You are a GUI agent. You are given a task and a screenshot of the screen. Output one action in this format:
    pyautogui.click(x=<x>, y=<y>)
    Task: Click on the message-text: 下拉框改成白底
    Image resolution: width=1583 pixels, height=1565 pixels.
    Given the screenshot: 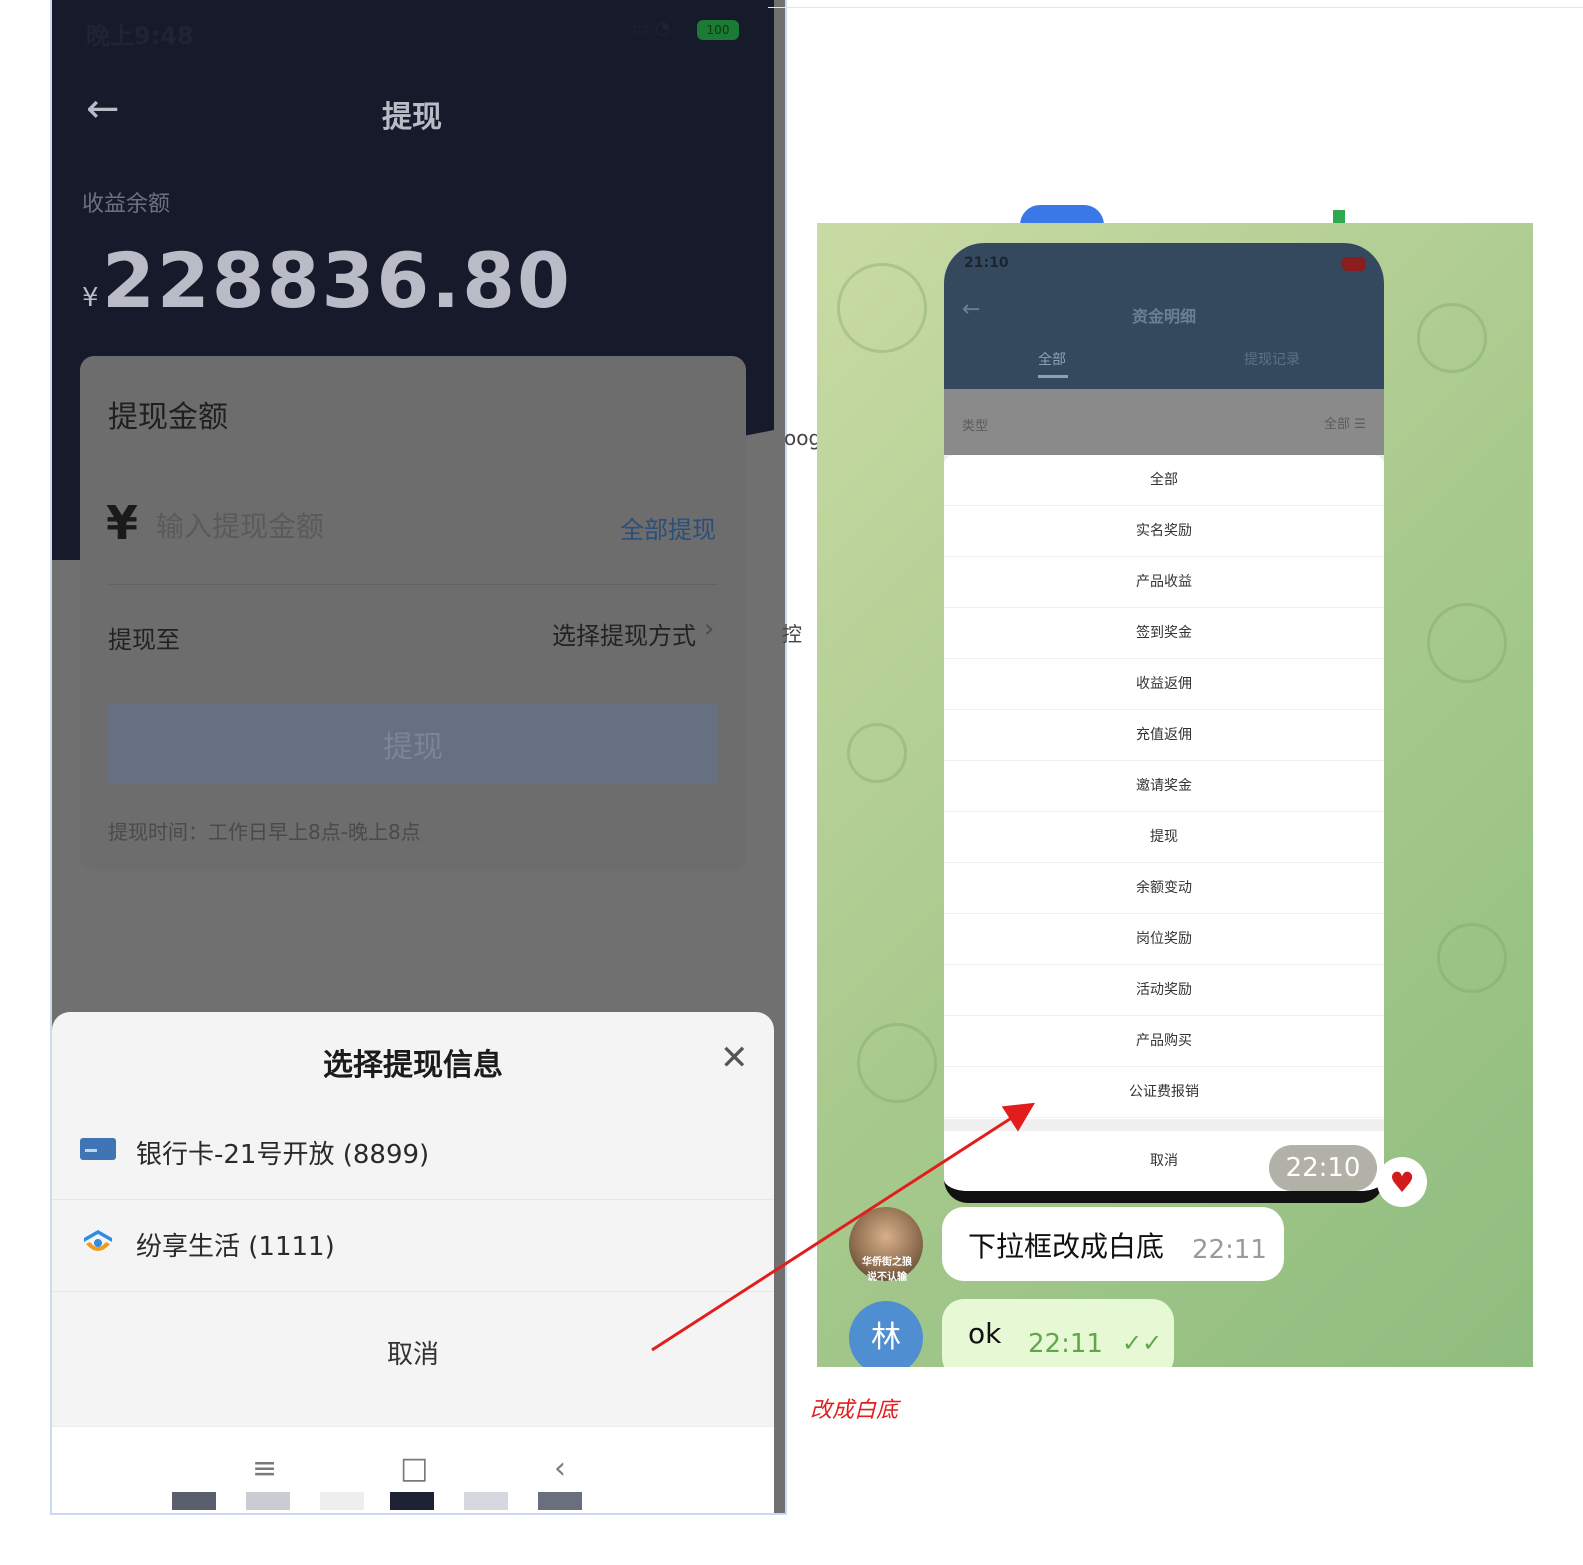 What is the action you would take?
    pyautogui.click(x=1066, y=1246)
    